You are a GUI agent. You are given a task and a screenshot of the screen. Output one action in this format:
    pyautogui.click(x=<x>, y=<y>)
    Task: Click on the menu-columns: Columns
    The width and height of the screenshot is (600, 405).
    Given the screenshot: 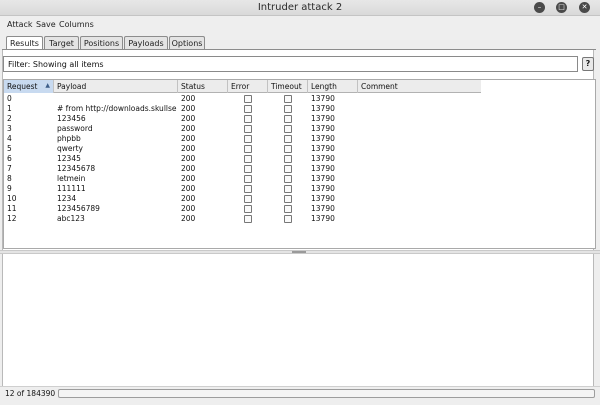 What is the action you would take?
    pyautogui.click(x=76, y=24)
    